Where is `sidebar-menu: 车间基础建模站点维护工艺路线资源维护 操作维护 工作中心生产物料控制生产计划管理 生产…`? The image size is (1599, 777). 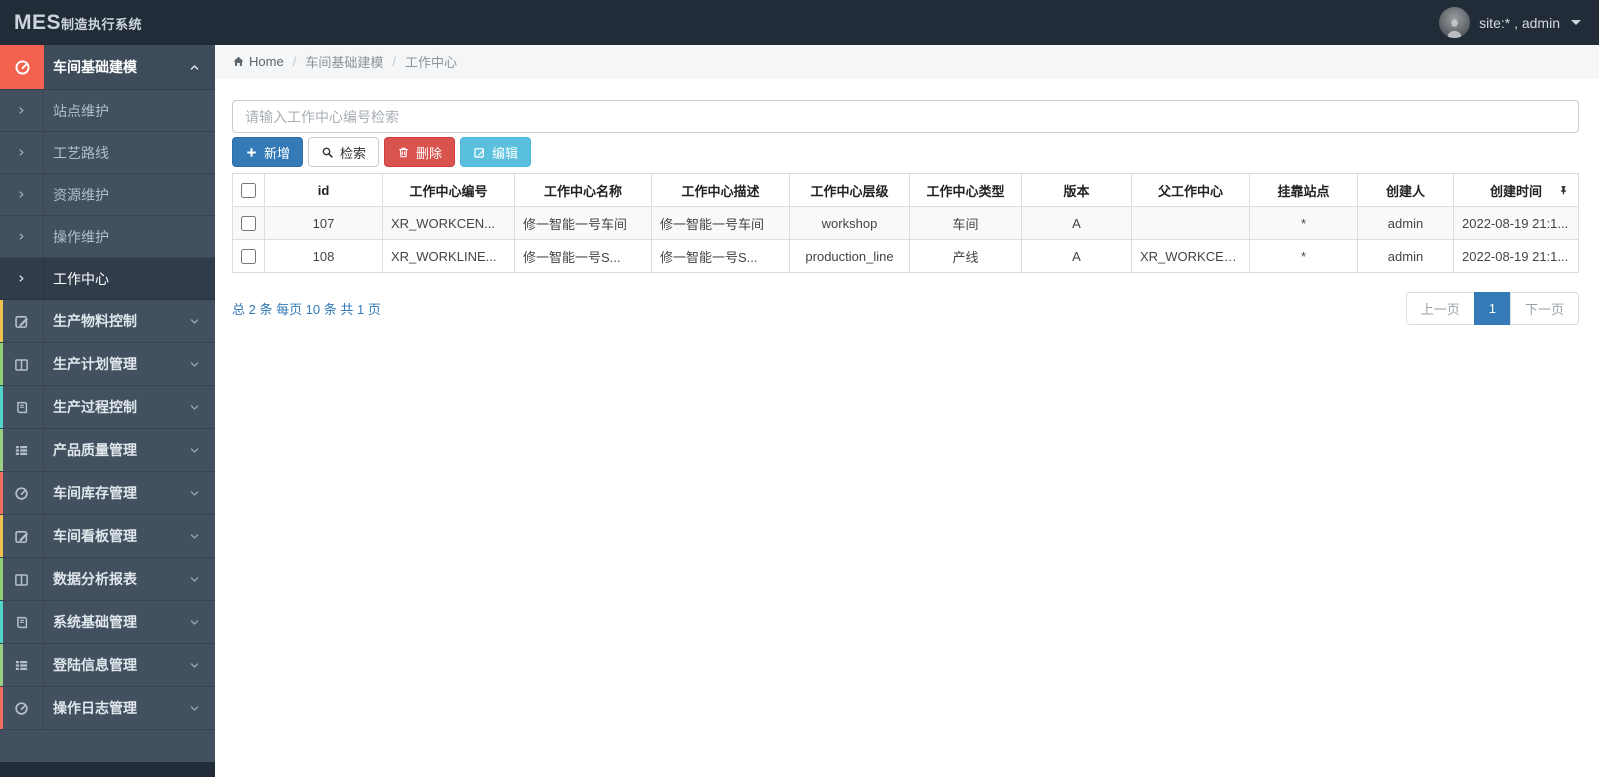 sidebar-menu: 车间基础建模站点维护工艺路线资源维护 操作维护 工作中心生产物料控制生产计划管理 生产… is located at coordinates (107, 403).